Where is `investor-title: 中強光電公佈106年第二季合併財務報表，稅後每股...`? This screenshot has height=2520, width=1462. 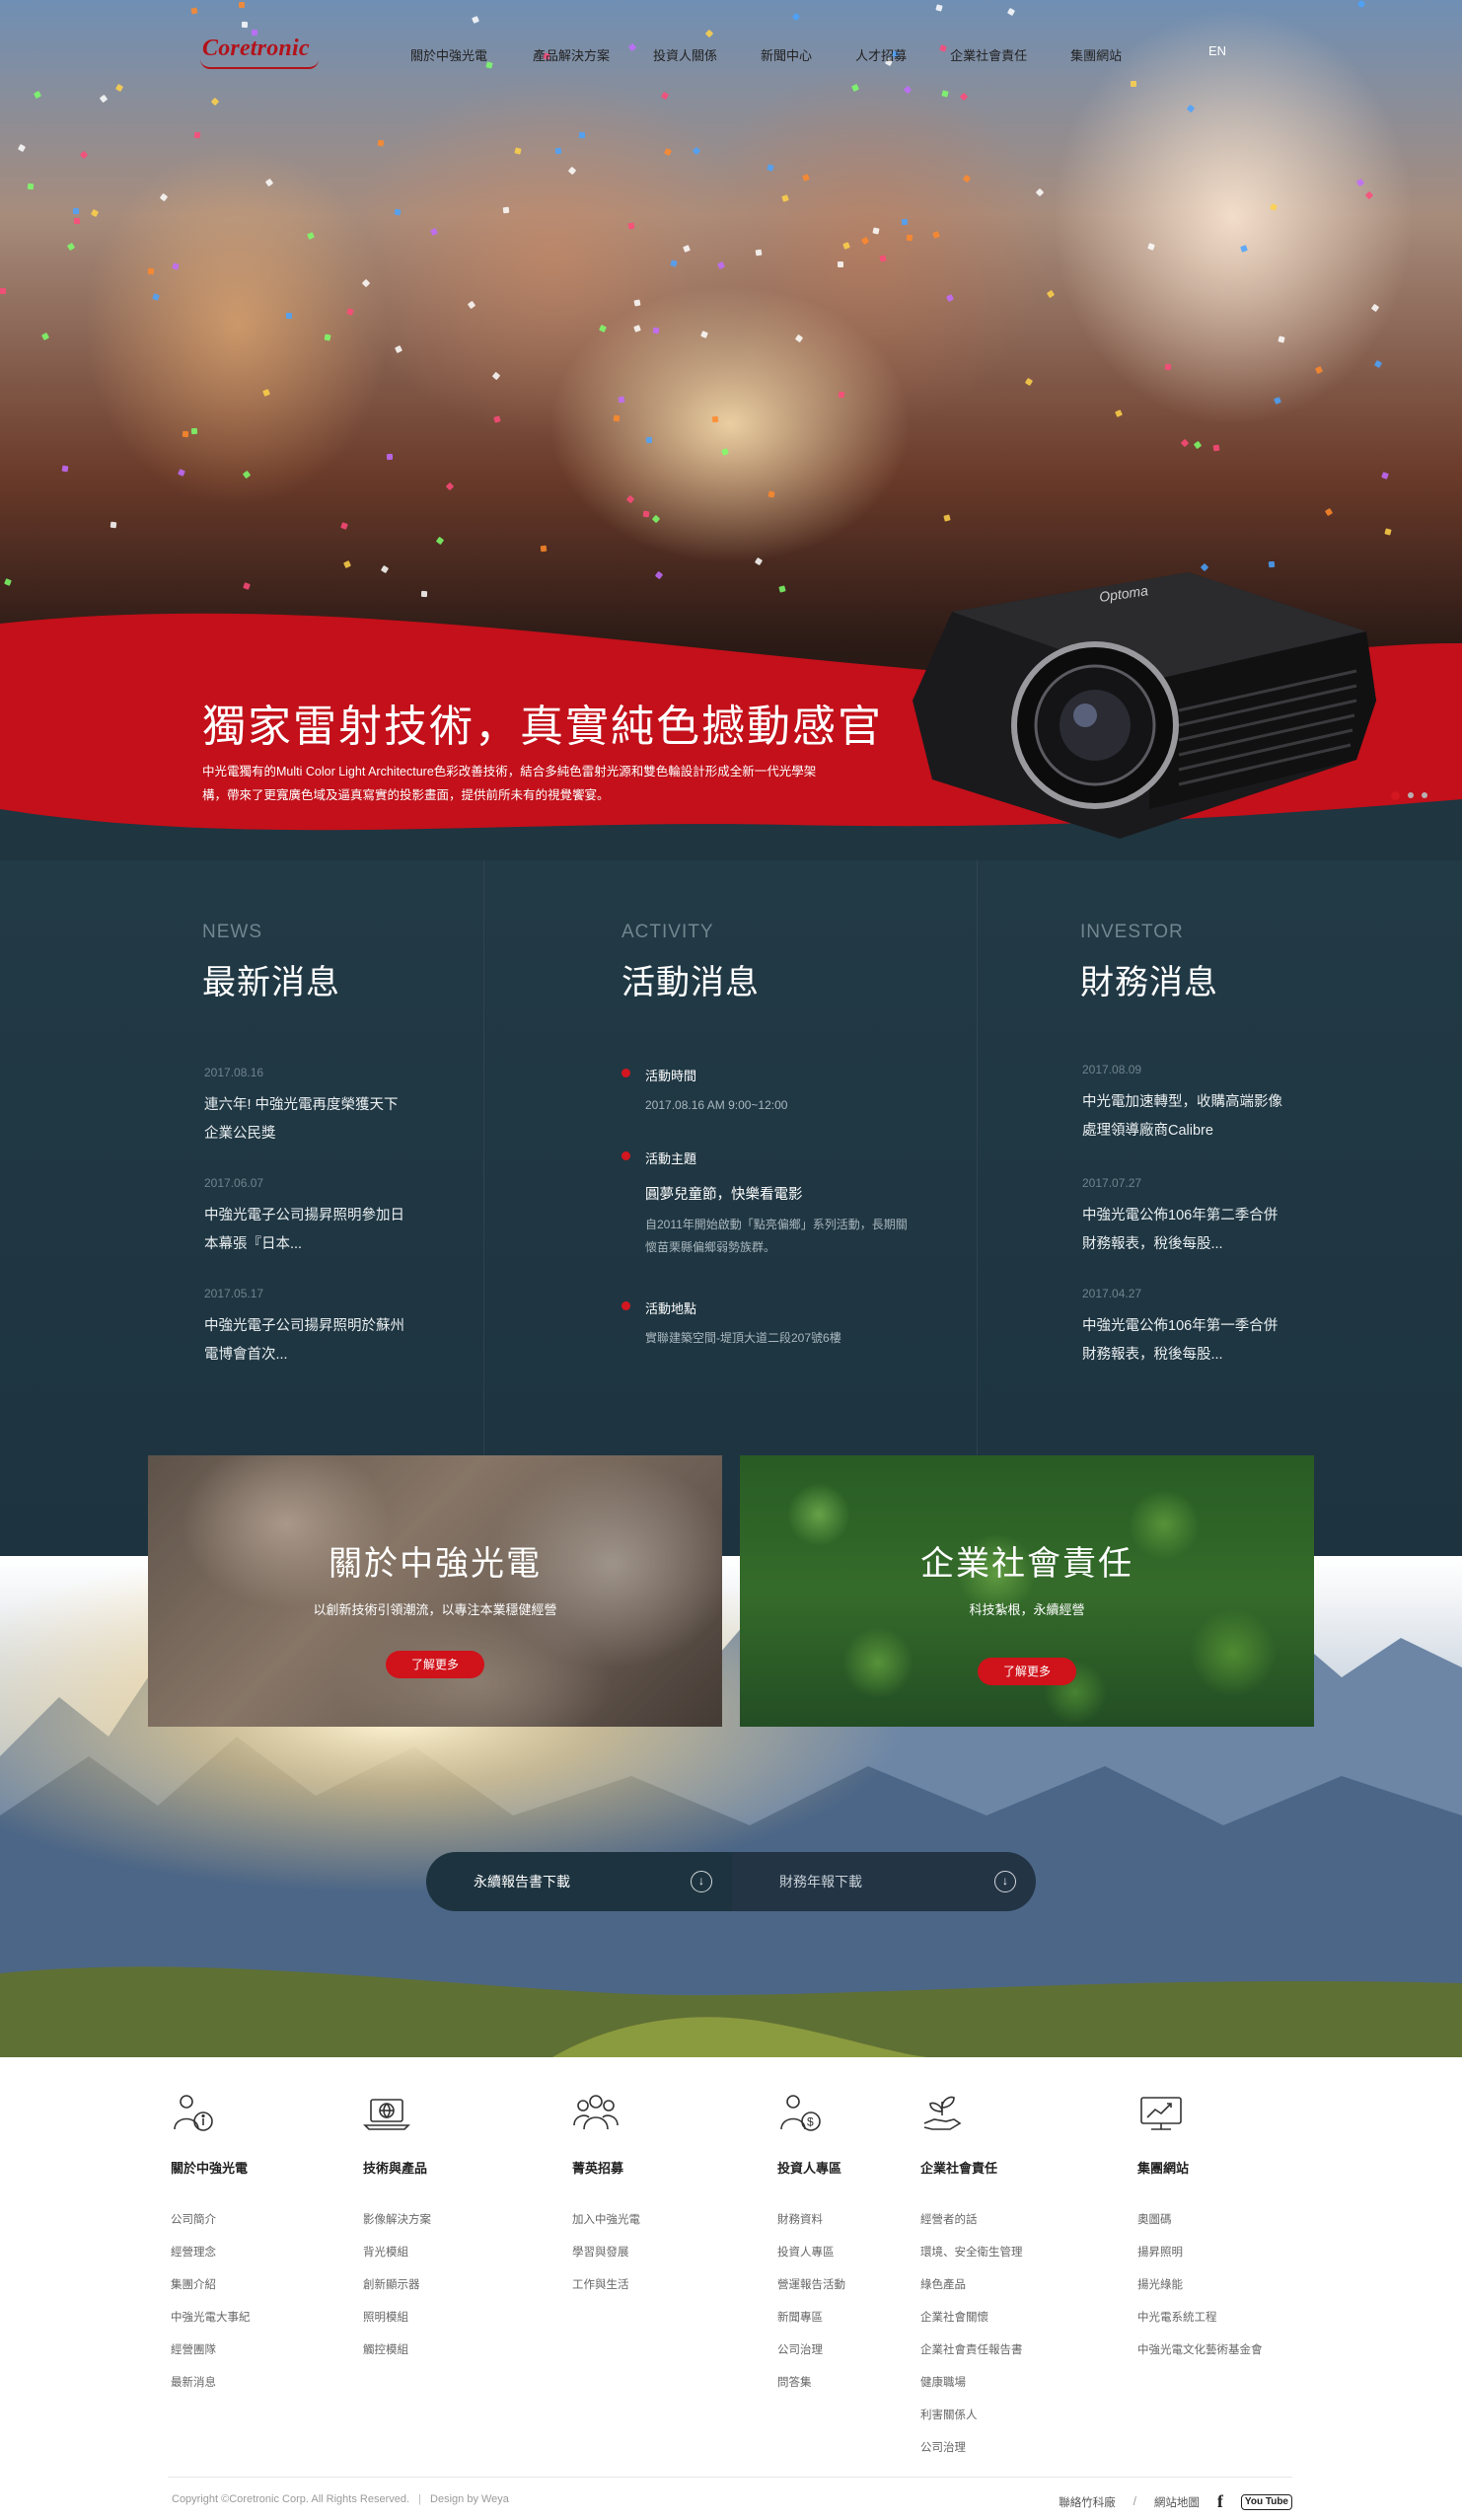
investor-title: 中強光電公佈106年第二季合併財務報表，稅後每股... is located at coordinates (1185, 1230).